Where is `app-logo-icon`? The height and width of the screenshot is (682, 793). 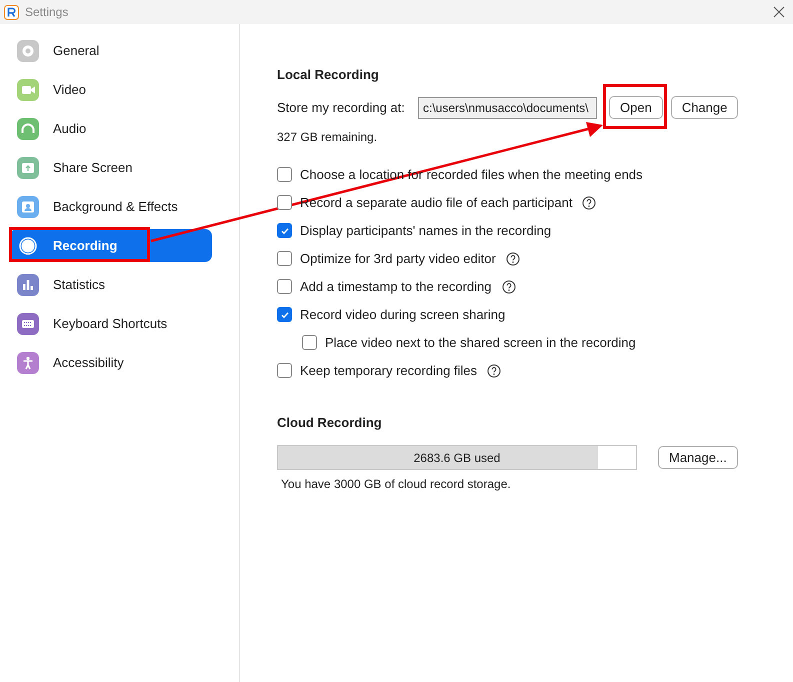
app-logo-icon is located at coordinates (11, 12).